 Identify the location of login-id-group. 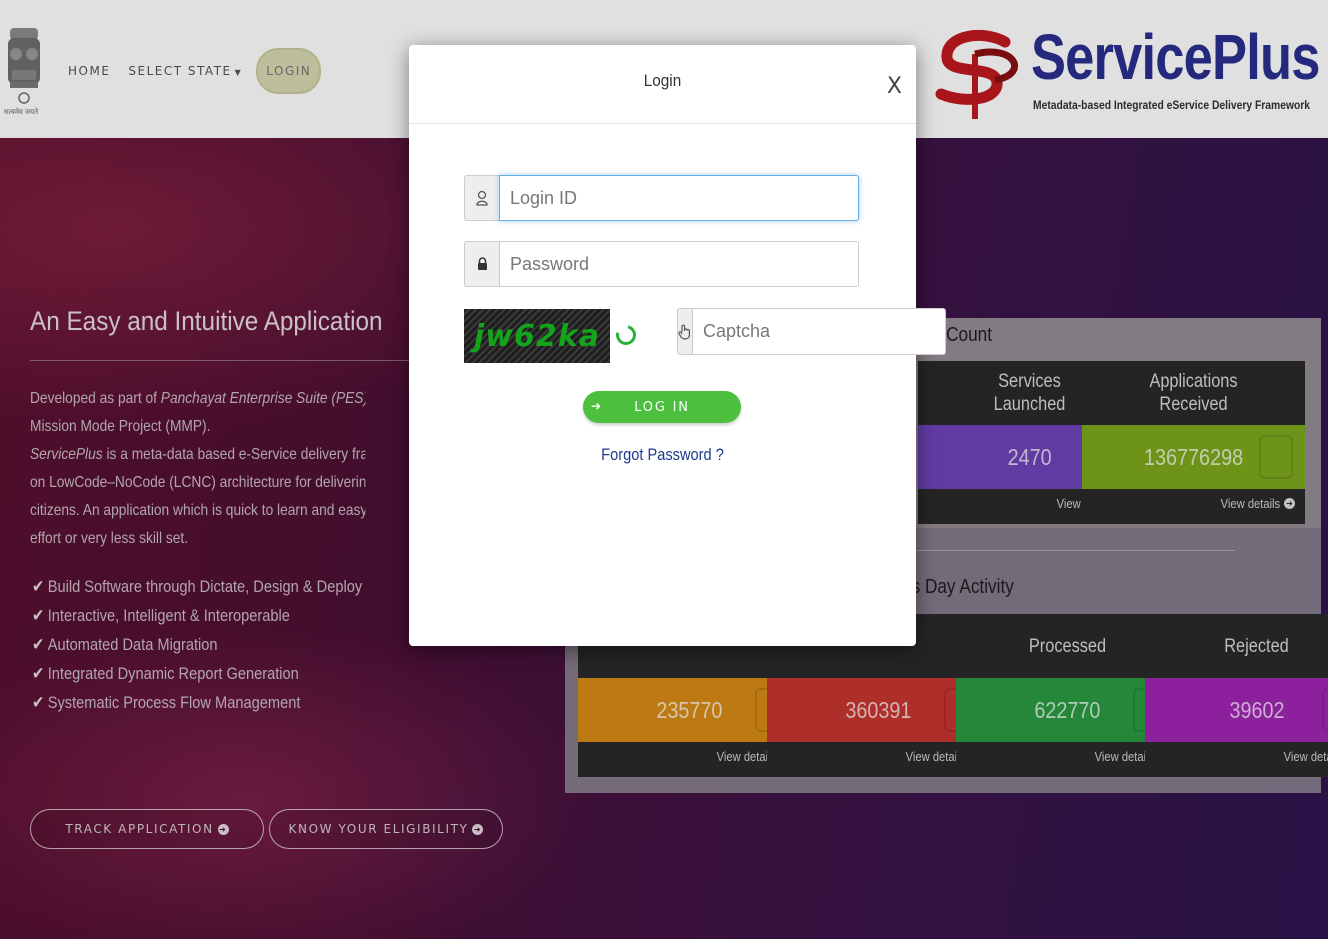
(661, 198).